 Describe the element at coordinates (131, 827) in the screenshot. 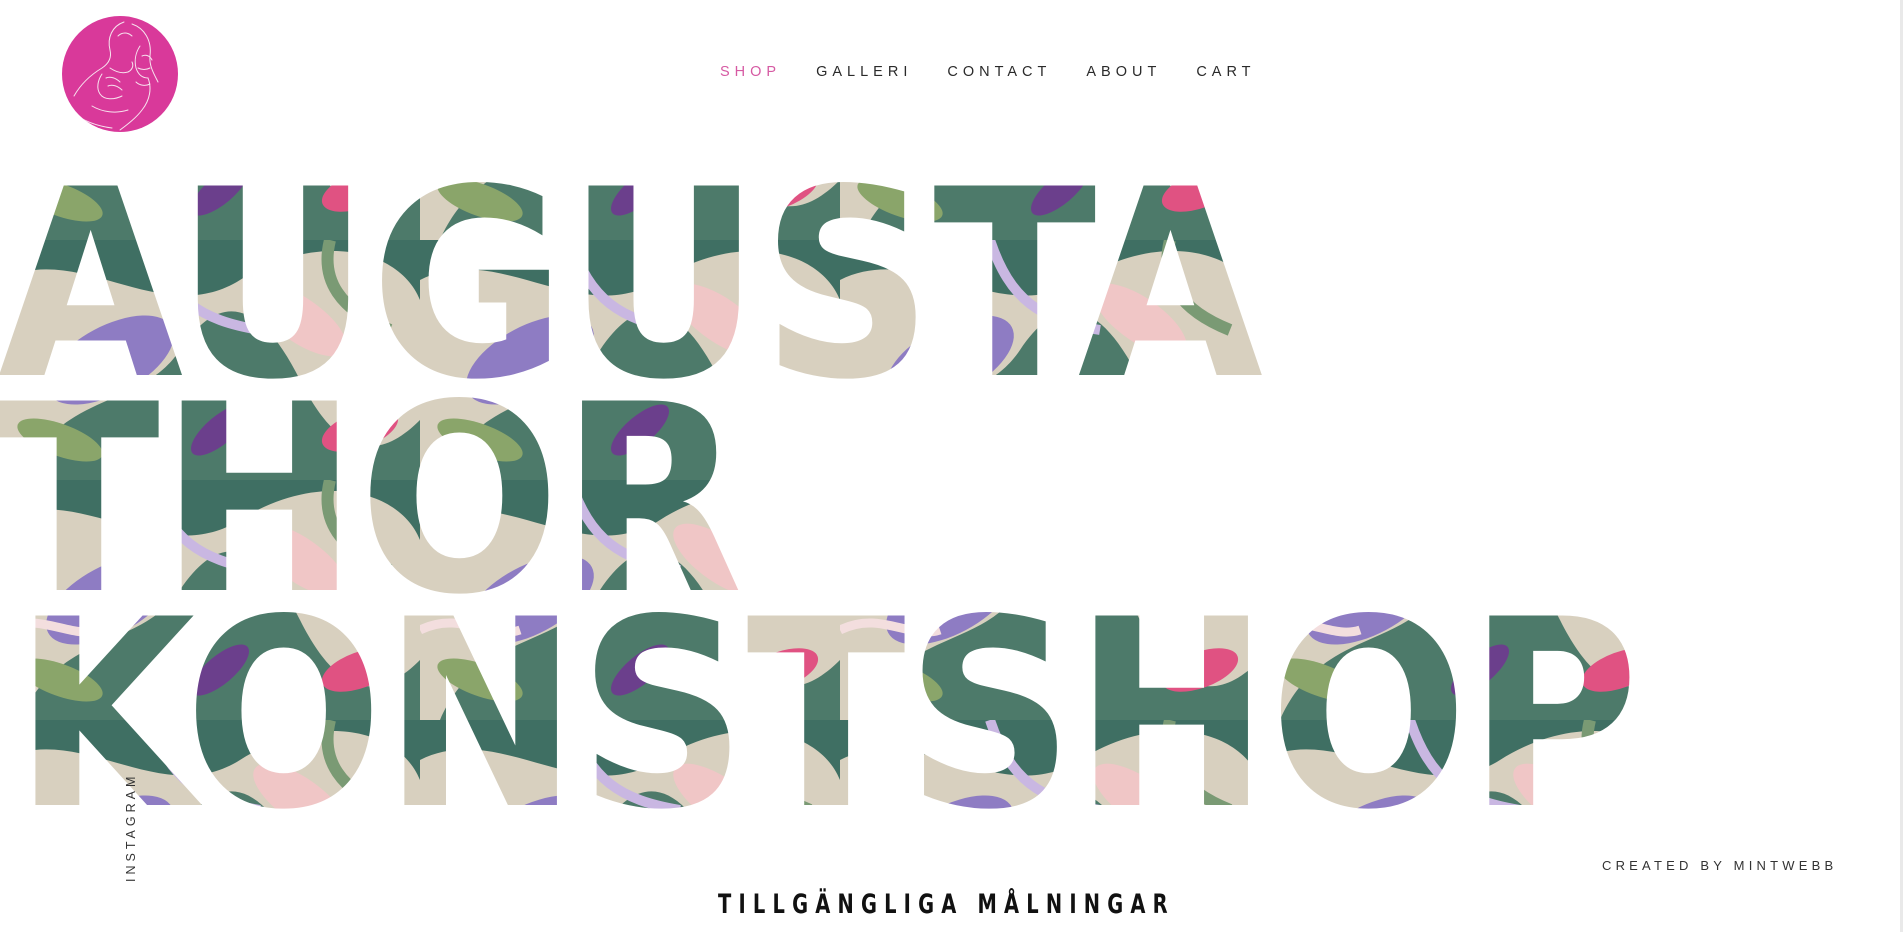

I see `instagram-link: INSTAGRAM` at that location.